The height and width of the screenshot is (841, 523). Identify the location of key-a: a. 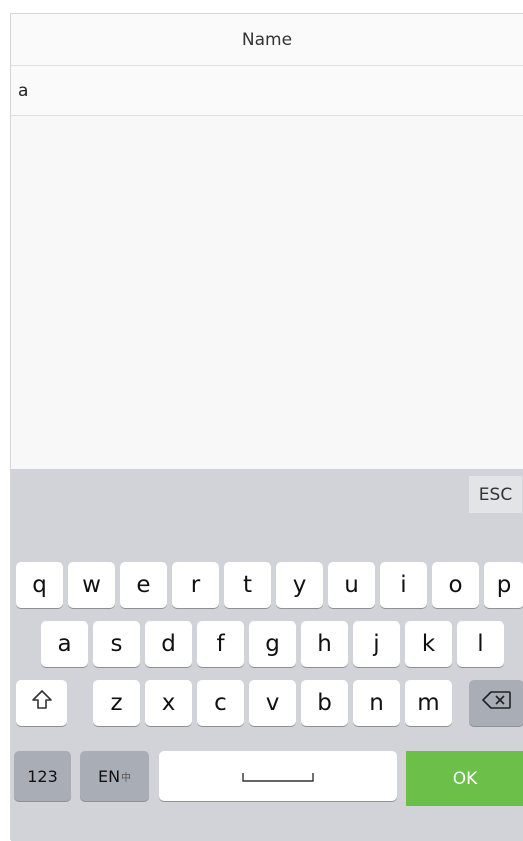
(64, 644).